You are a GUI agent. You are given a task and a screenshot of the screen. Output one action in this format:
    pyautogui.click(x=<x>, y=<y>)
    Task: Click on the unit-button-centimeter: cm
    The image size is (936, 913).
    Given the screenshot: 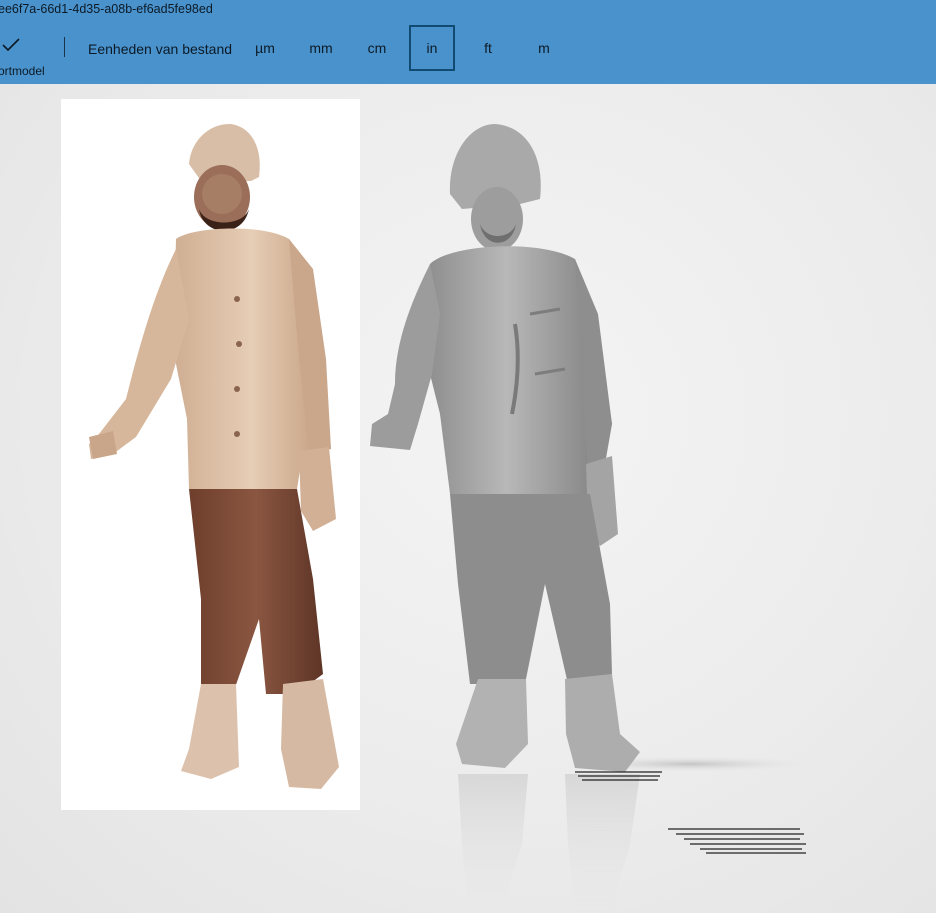 What is the action you would take?
    pyautogui.click(x=377, y=48)
    